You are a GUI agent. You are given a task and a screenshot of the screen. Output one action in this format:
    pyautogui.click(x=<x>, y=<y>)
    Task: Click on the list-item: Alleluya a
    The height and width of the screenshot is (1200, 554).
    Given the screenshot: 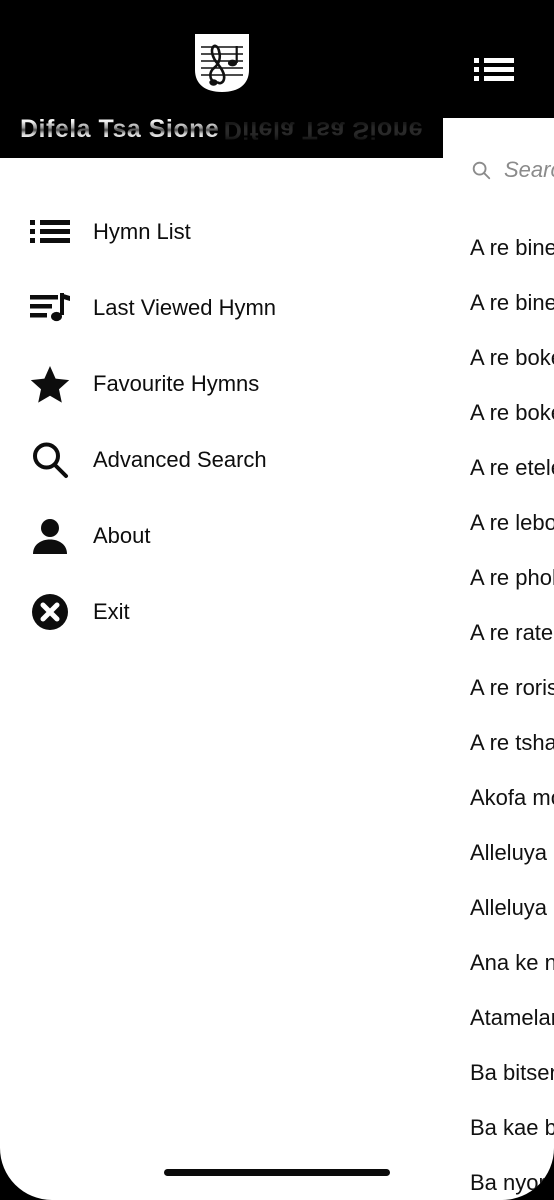 What is the action you would take?
    pyautogui.click(x=512, y=852)
    